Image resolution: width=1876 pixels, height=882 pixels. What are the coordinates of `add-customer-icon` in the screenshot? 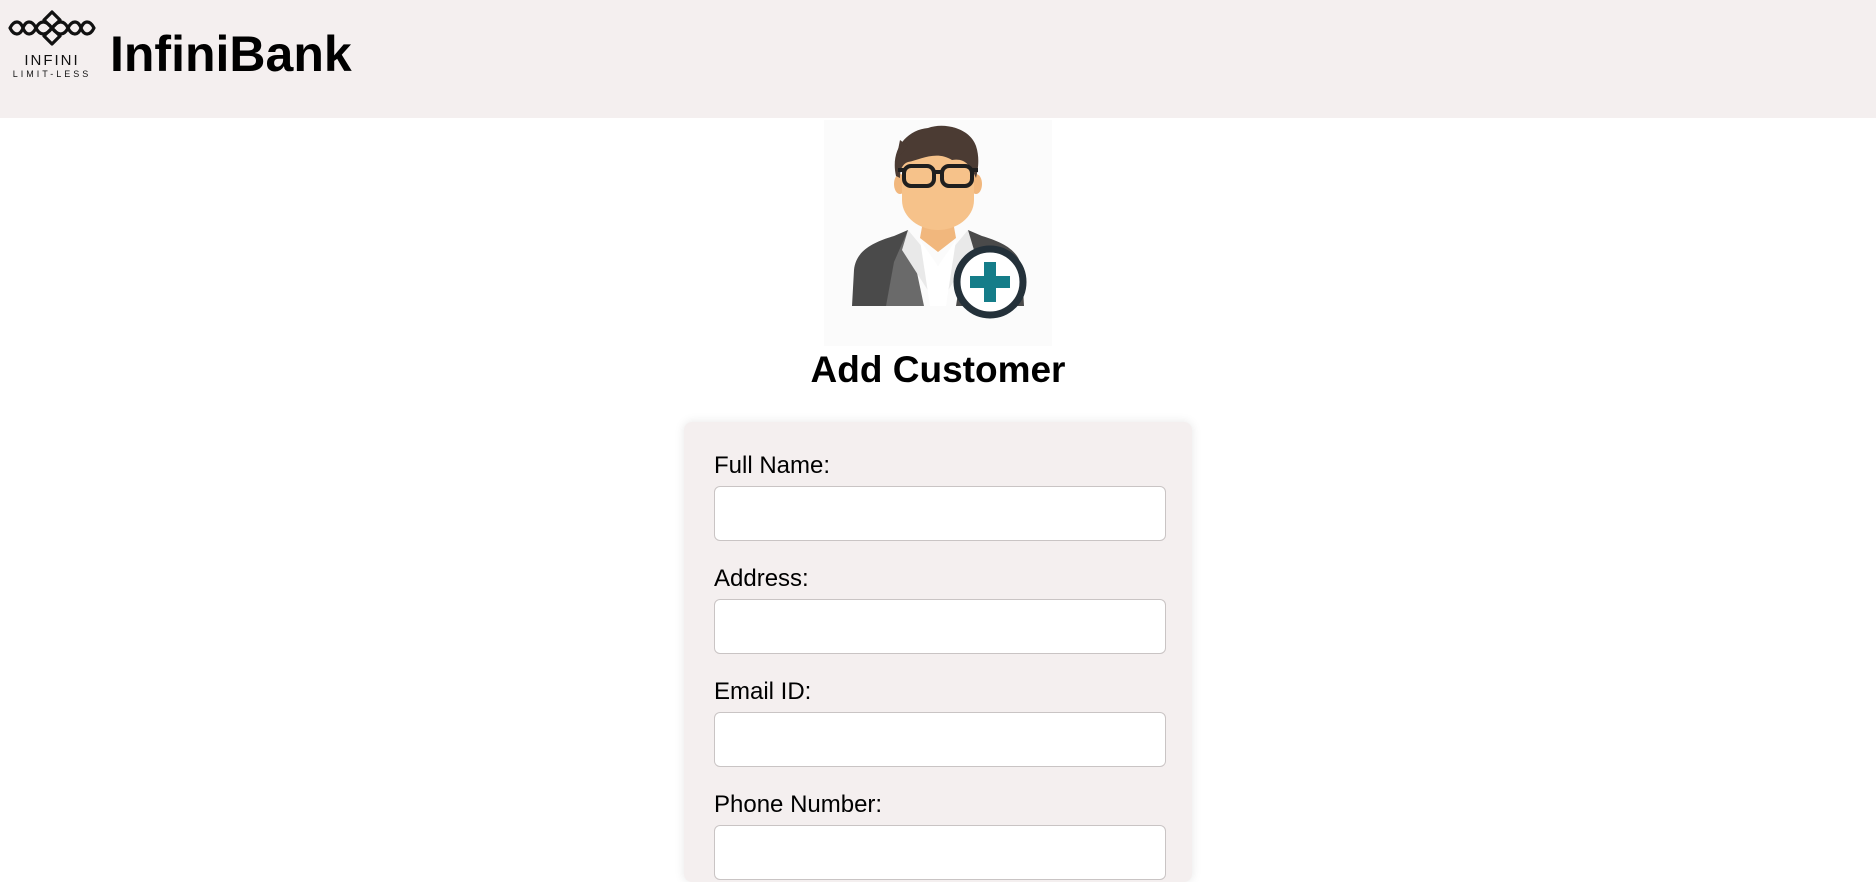 It's located at (938, 233).